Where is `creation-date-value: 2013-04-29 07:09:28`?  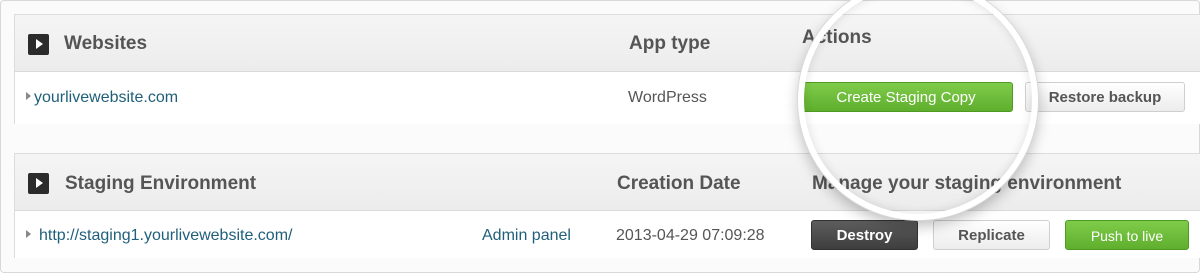
creation-date-value: 2013-04-29 07:09:28 is located at coordinates (690, 235).